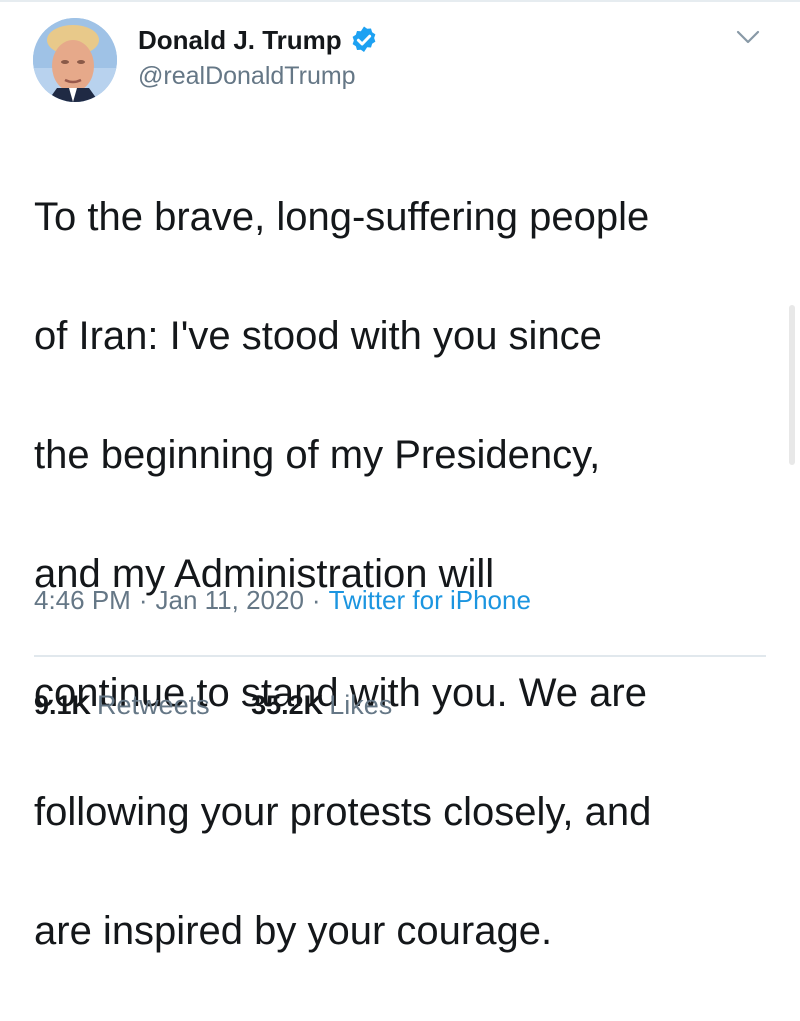 The image size is (800, 1021). What do you see at coordinates (153, 705) in the screenshot?
I see `retweets-label: Retweets` at bounding box center [153, 705].